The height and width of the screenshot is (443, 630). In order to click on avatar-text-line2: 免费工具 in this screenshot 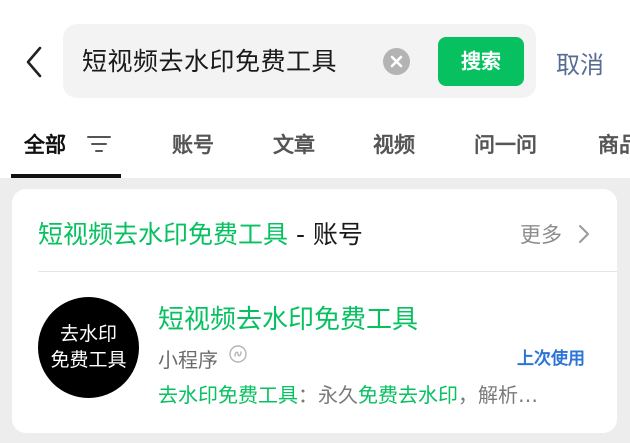, I will do `click(88, 360)`.